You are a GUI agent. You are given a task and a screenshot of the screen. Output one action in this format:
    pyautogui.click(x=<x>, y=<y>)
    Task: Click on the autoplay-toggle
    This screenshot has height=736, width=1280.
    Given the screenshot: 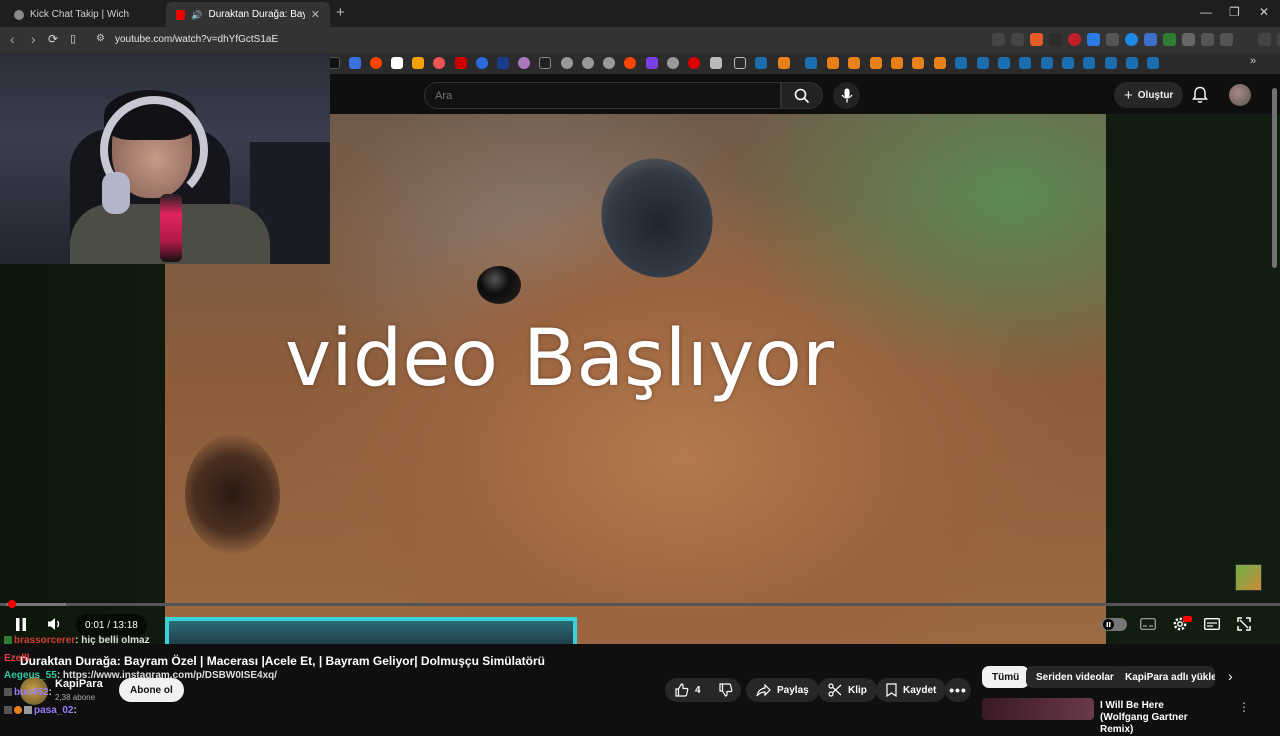 What is the action you would take?
    pyautogui.click(x=1114, y=624)
    